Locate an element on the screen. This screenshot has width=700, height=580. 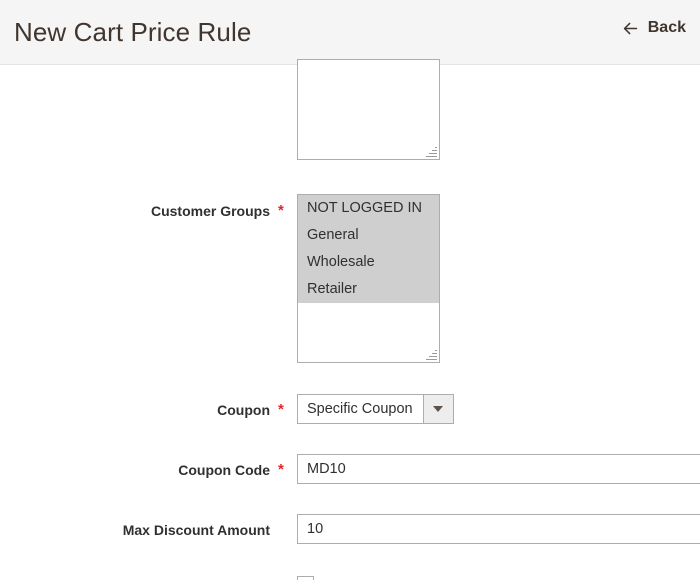
chevron-down-icon is located at coordinates (438, 409).